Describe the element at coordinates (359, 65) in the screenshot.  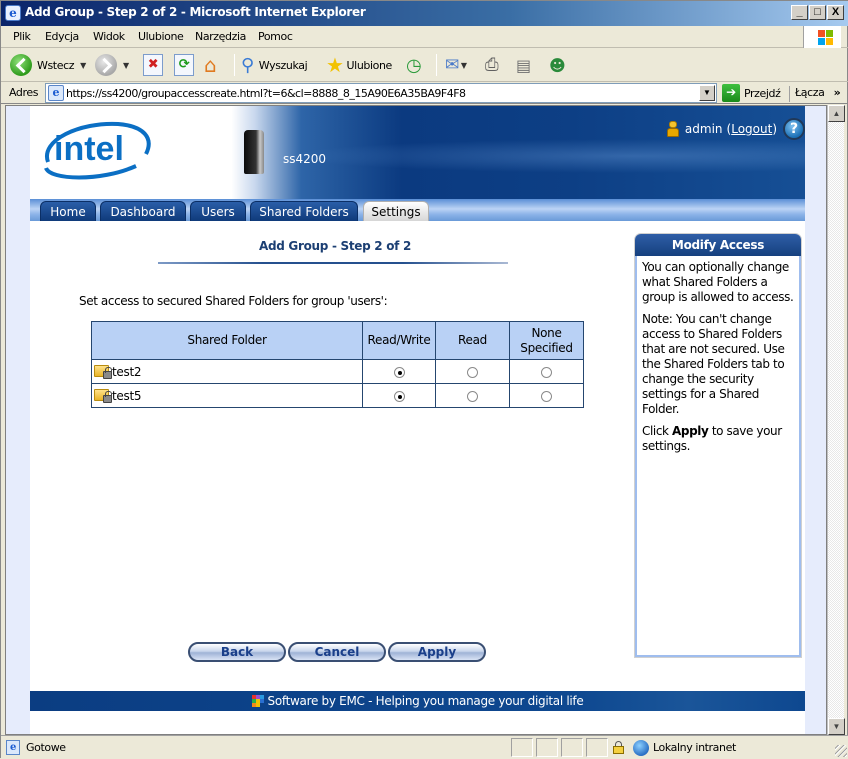
I see `favorites-button: ★ Ulubione` at that location.